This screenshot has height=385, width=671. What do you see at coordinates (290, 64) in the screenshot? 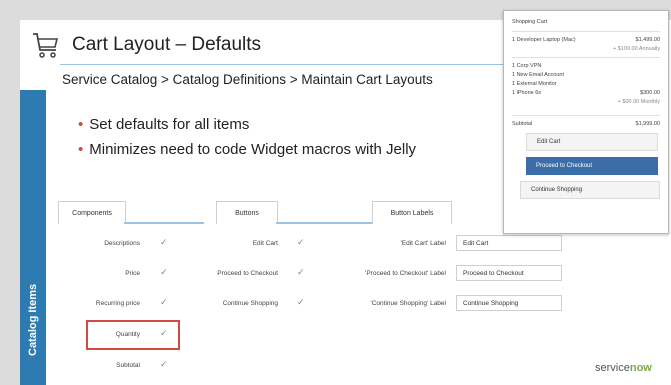
I see `title-divider` at bounding box center [290, 64].